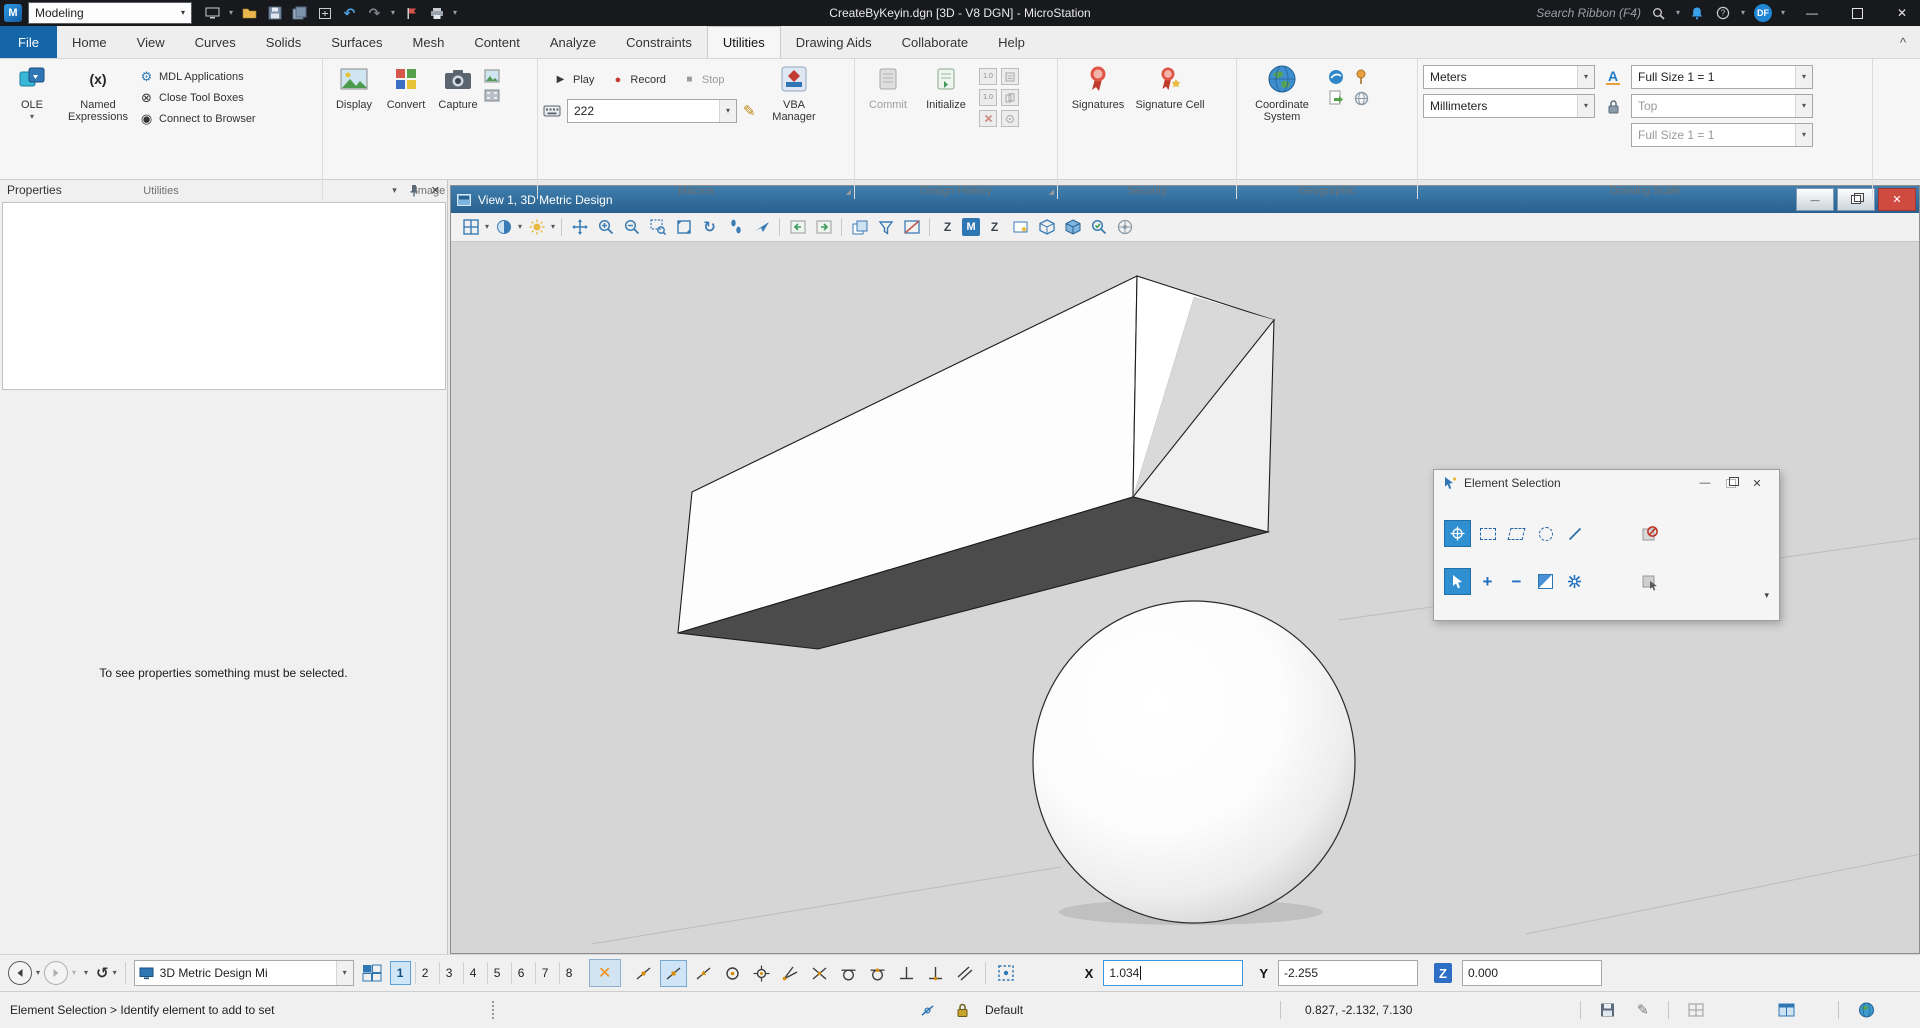  Describe the element at coordinates (652, 111) in the screenshot. I see `macro-name-combo: 222 ▾` at that location.